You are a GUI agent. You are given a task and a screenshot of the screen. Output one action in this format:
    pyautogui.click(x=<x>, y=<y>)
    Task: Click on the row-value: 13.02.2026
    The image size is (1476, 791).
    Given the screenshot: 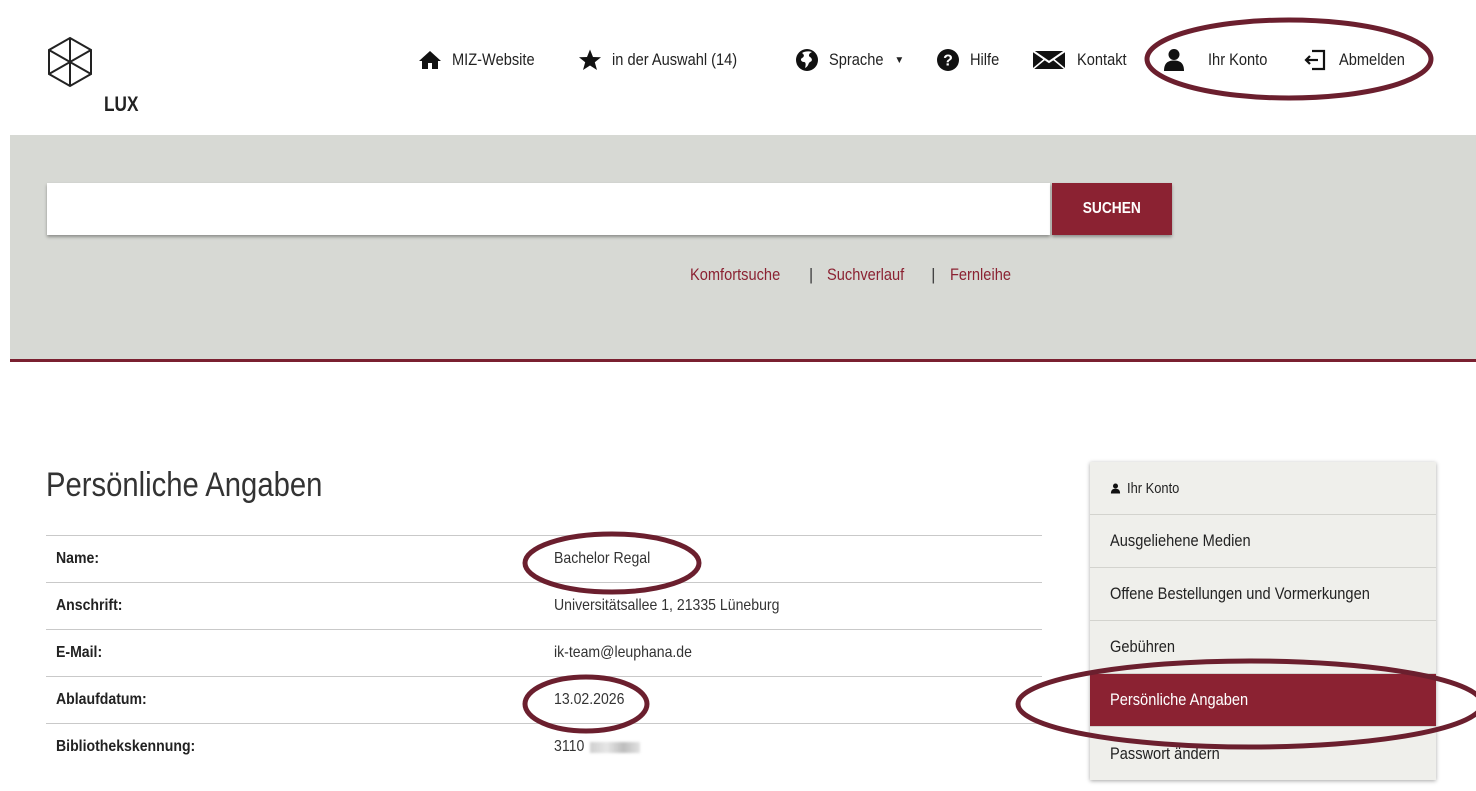 What is the action you would take?
    pyautogui.click(x=786, y=700)
    